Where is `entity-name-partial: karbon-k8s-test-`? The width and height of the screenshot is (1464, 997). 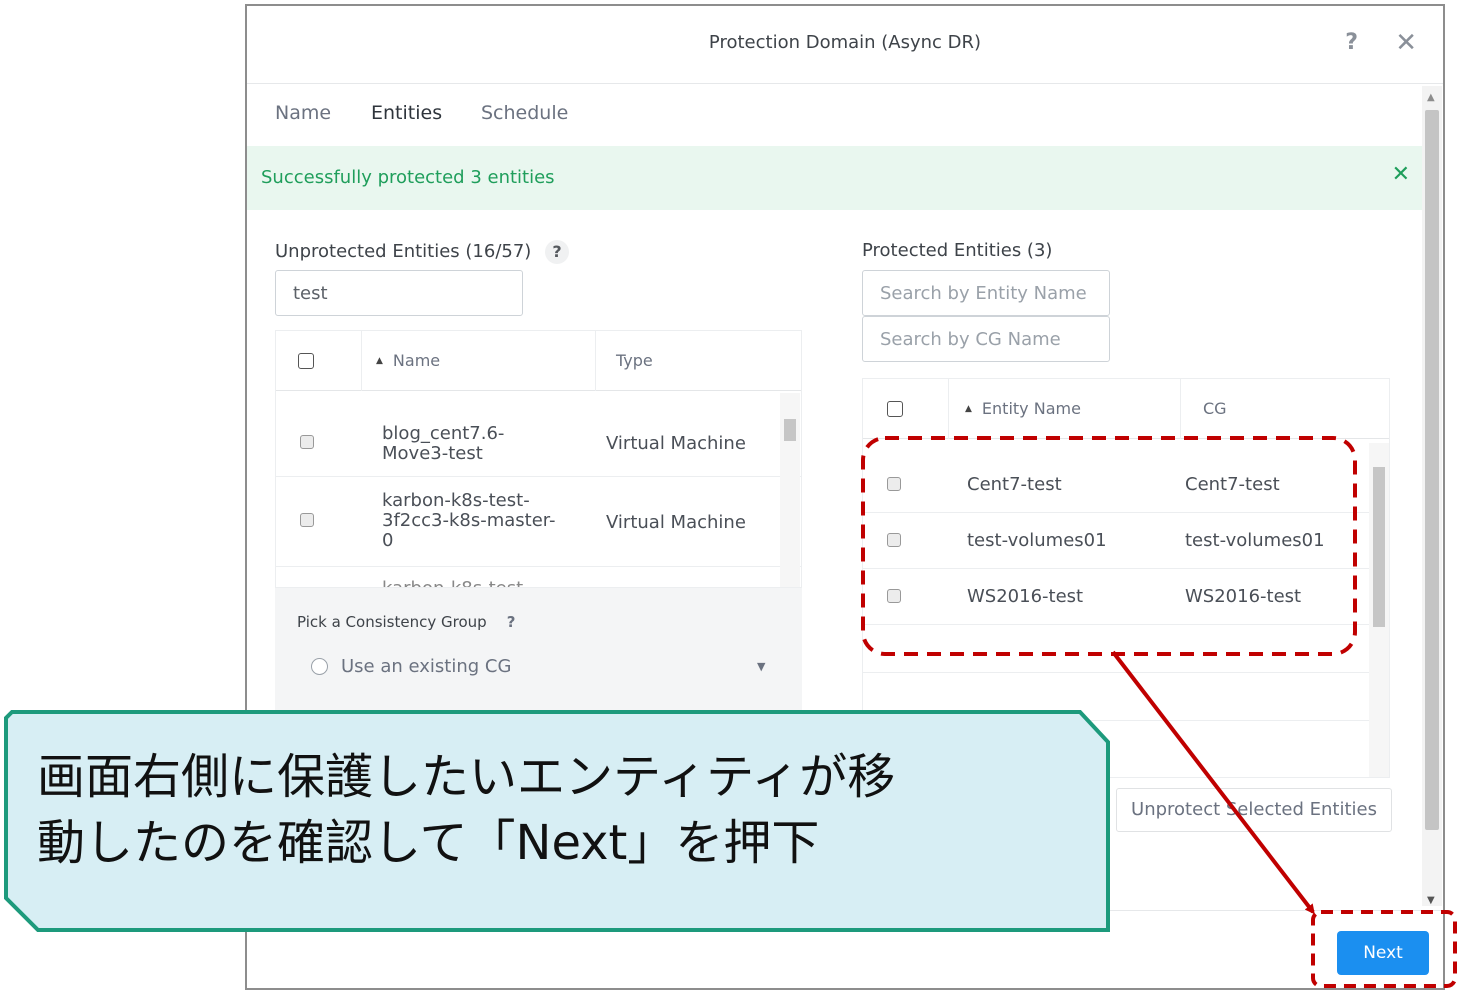 entity-name-partial: karbon-k8s-test- is located at coordinates (456, 583).